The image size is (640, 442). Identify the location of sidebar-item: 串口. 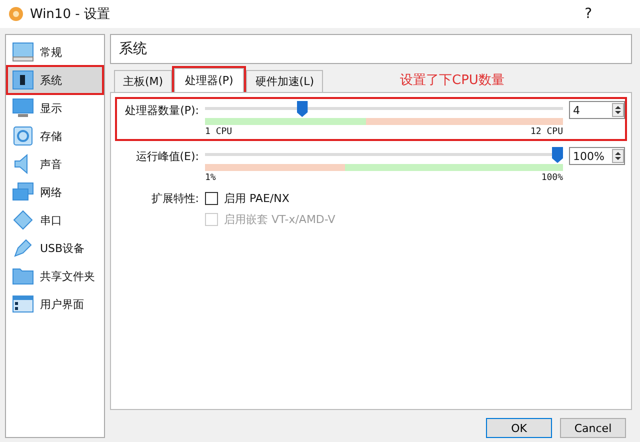
(55, 220).